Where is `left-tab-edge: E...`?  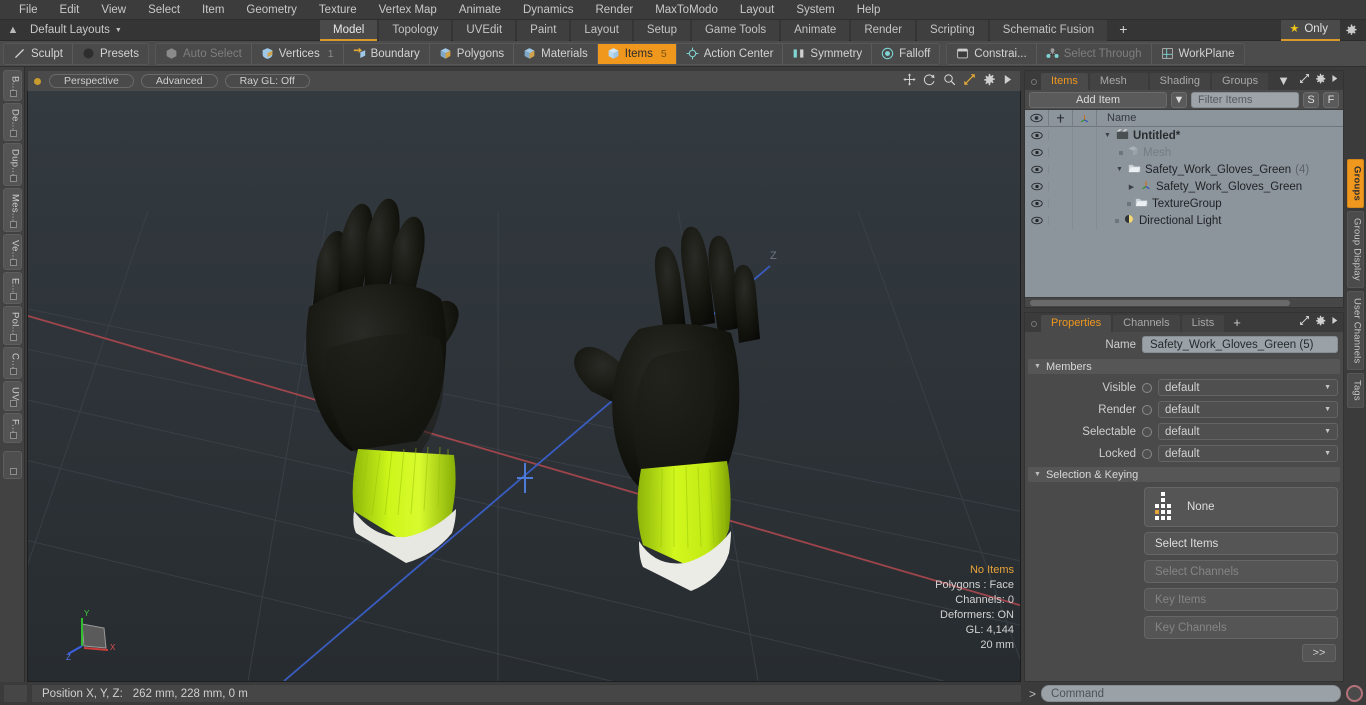
left-tab-edge: E... is located at coordinates (12, 288).